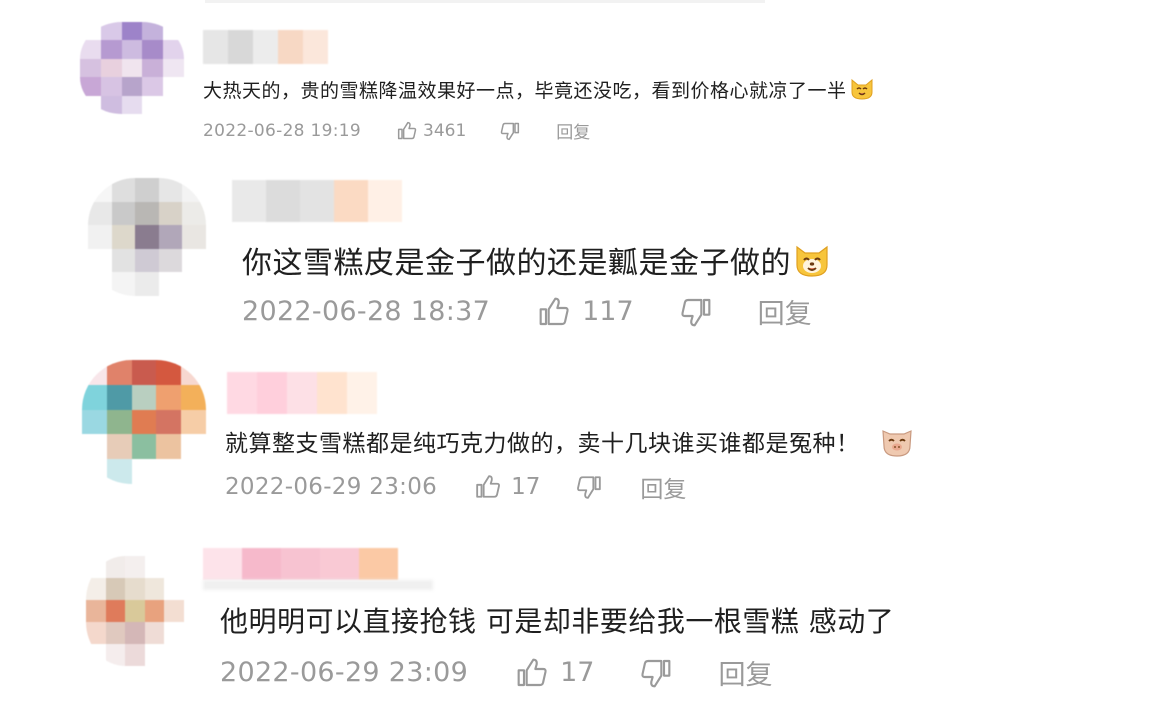  What do you see at coordinates (608, 311) in the screenshot?
I see `like-count: 117` at bounding box center [608, 311].